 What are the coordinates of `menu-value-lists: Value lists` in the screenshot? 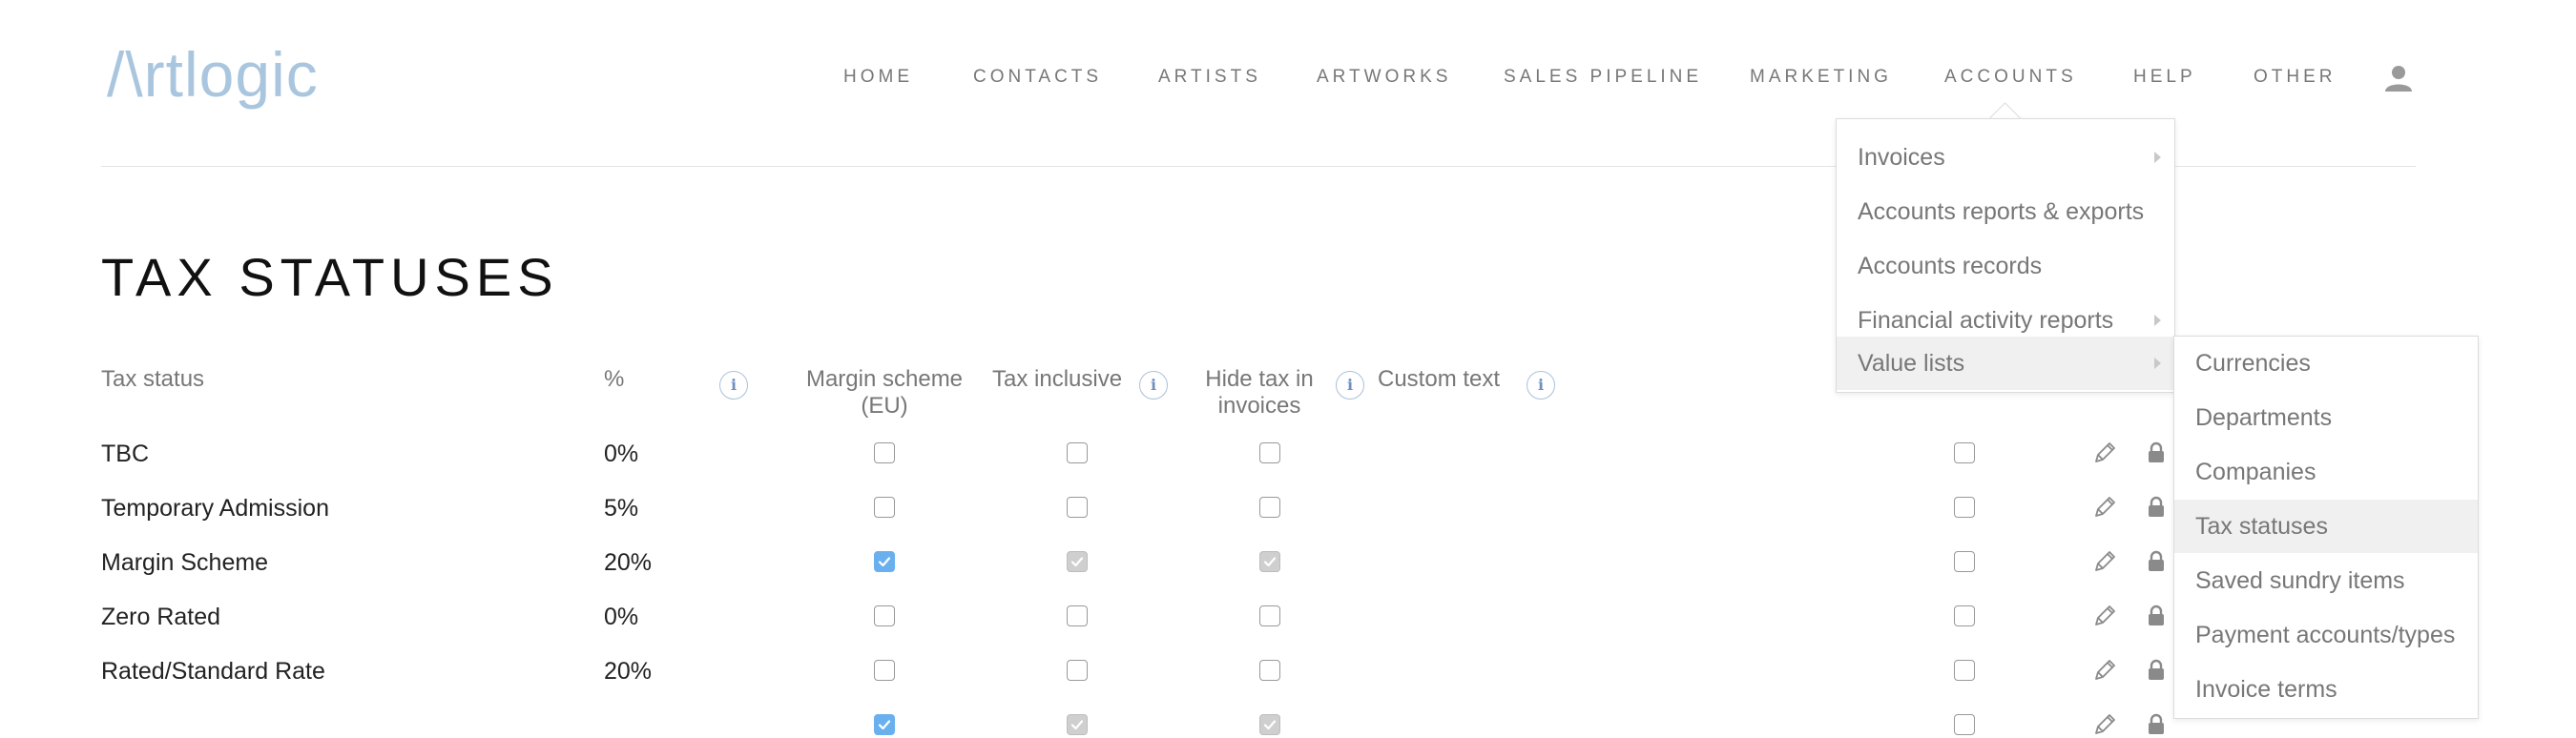 It's located at (2005, 363).